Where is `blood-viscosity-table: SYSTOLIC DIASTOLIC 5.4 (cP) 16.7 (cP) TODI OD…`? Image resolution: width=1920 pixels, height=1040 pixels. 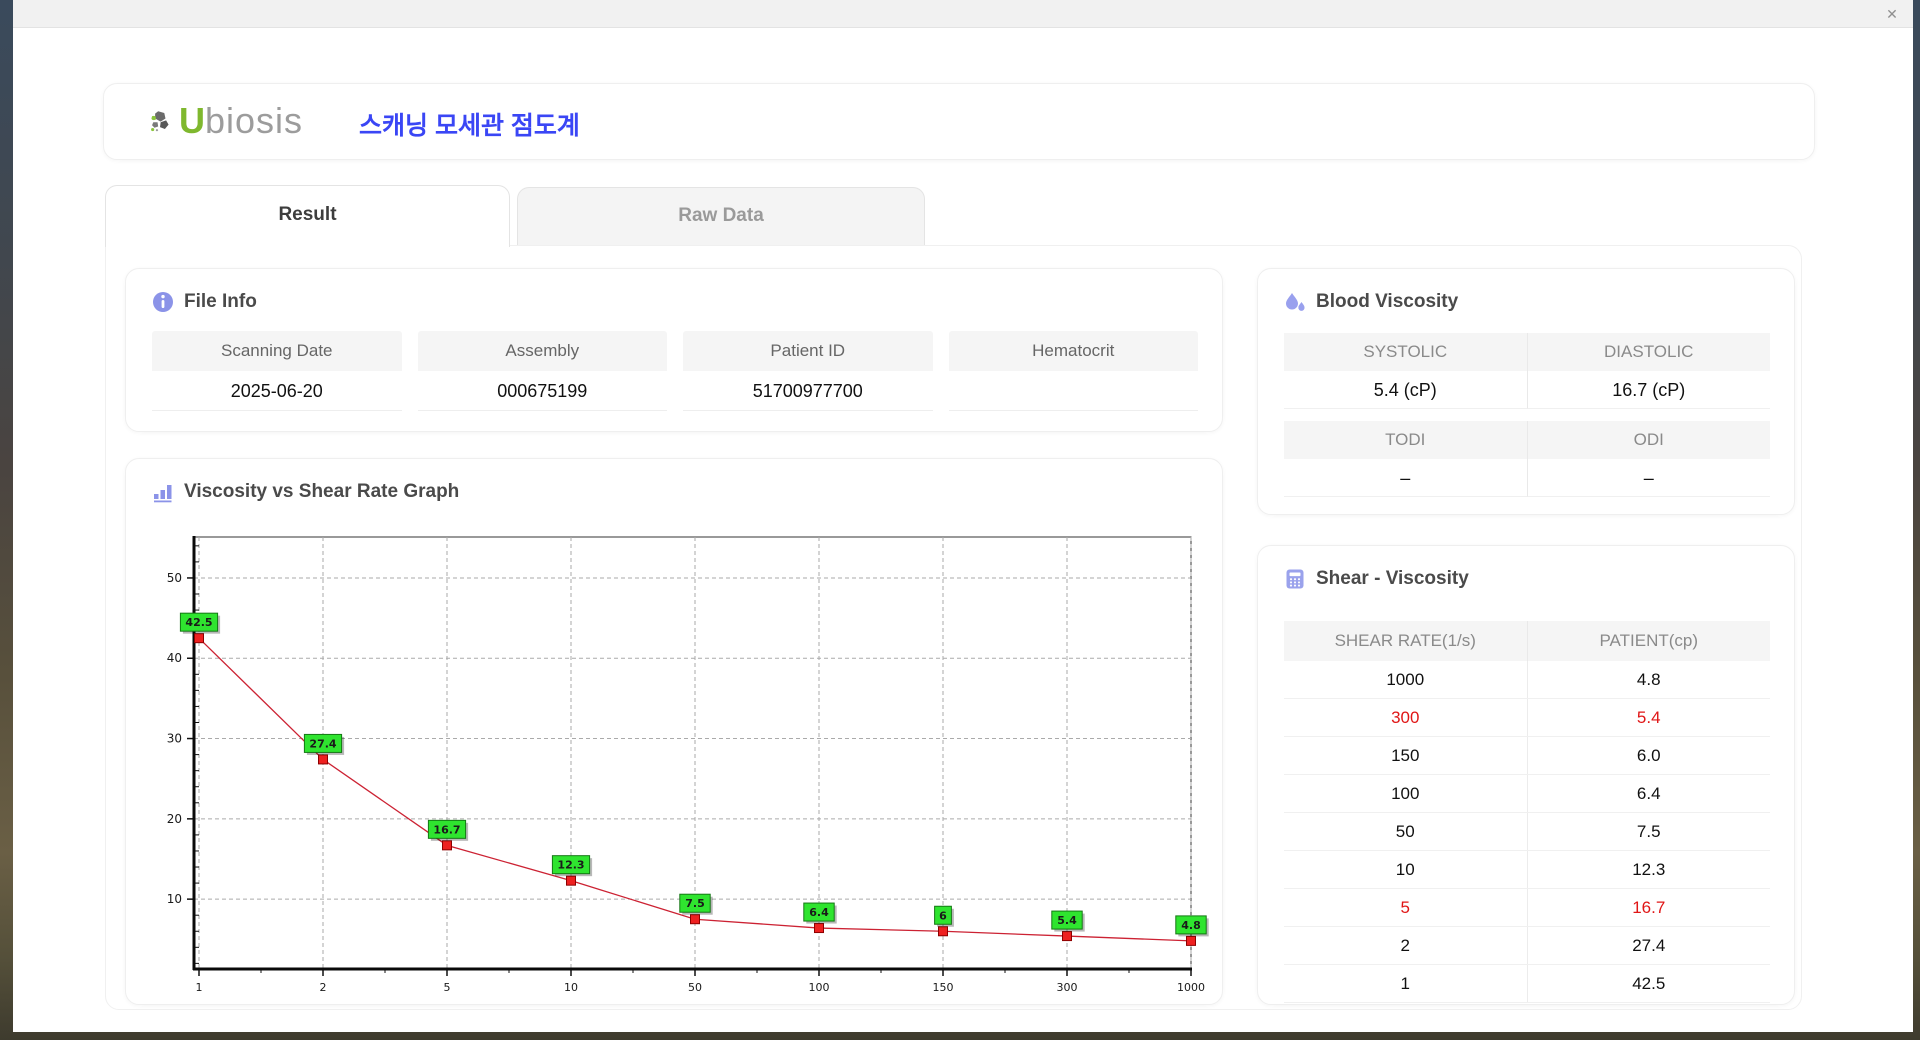 blood-viscosity-table: SYSTOLIC DIASTOLIC 5.4 (cP) 16.7 (cP) TODI OD… is located at coordinates (1527, 415).